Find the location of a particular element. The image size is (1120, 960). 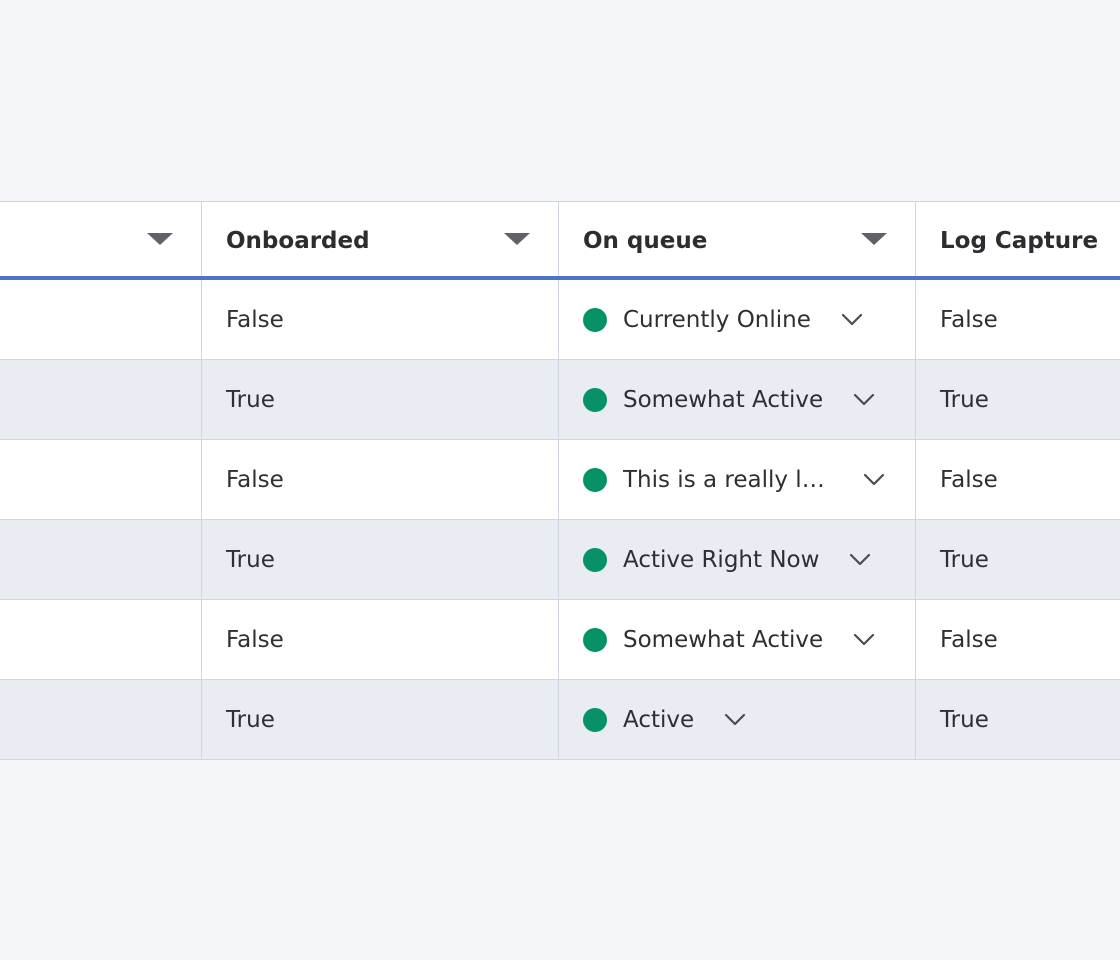

cell-name: Murphy is located at coordinates (101, 399).